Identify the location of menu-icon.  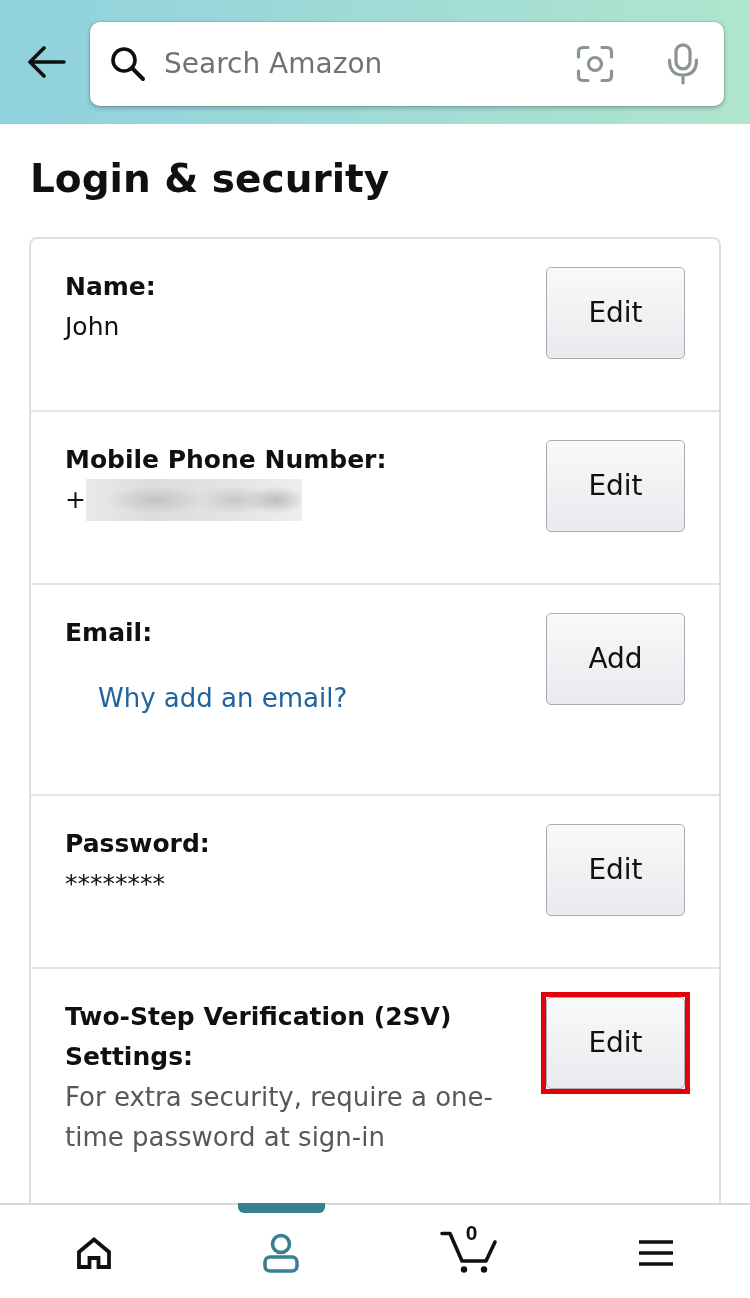
(656, 1252).